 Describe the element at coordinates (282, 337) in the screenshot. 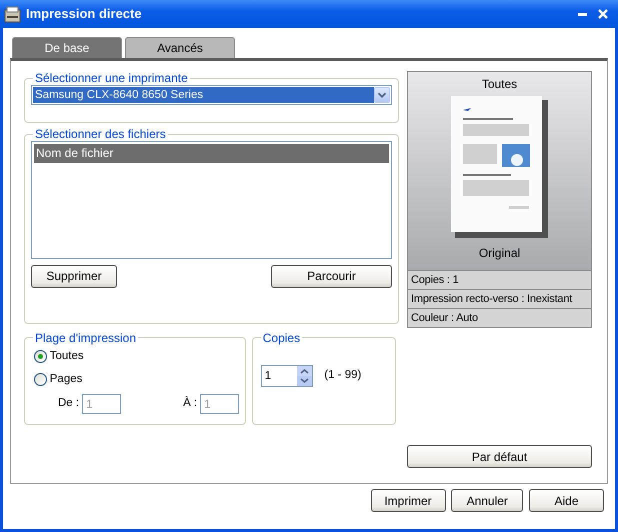

I see `group-label: Copies` at that location.